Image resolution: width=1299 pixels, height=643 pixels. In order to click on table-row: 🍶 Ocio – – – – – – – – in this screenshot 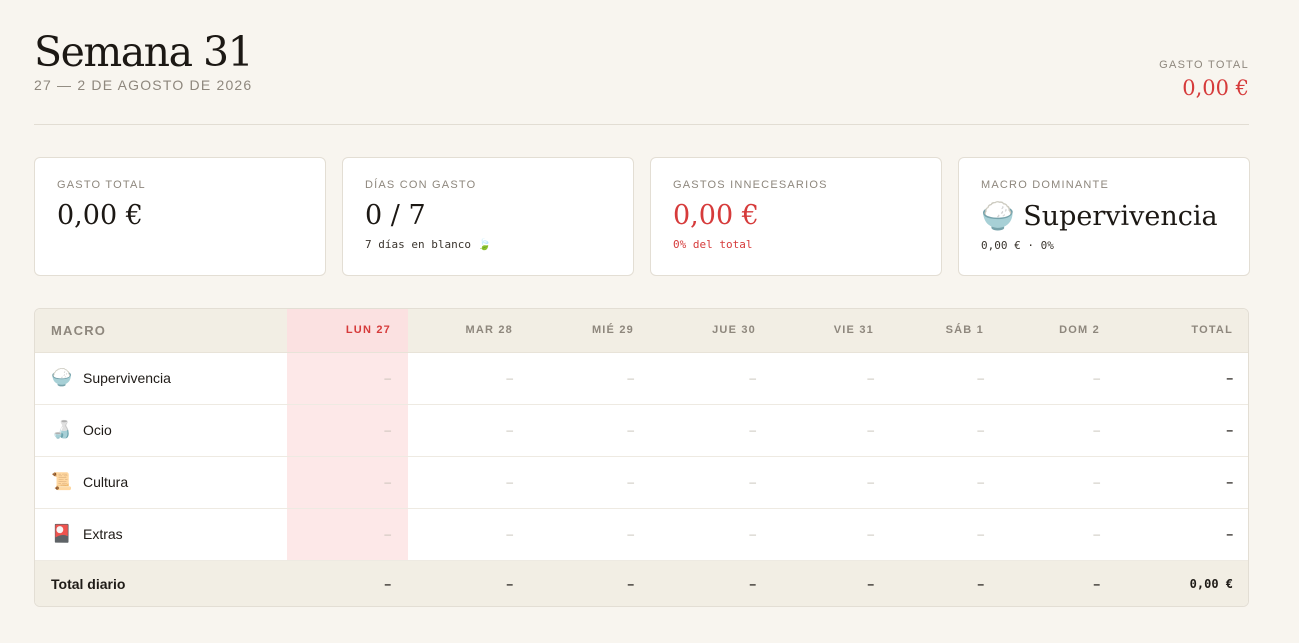, I will do `click(641, 430)`.